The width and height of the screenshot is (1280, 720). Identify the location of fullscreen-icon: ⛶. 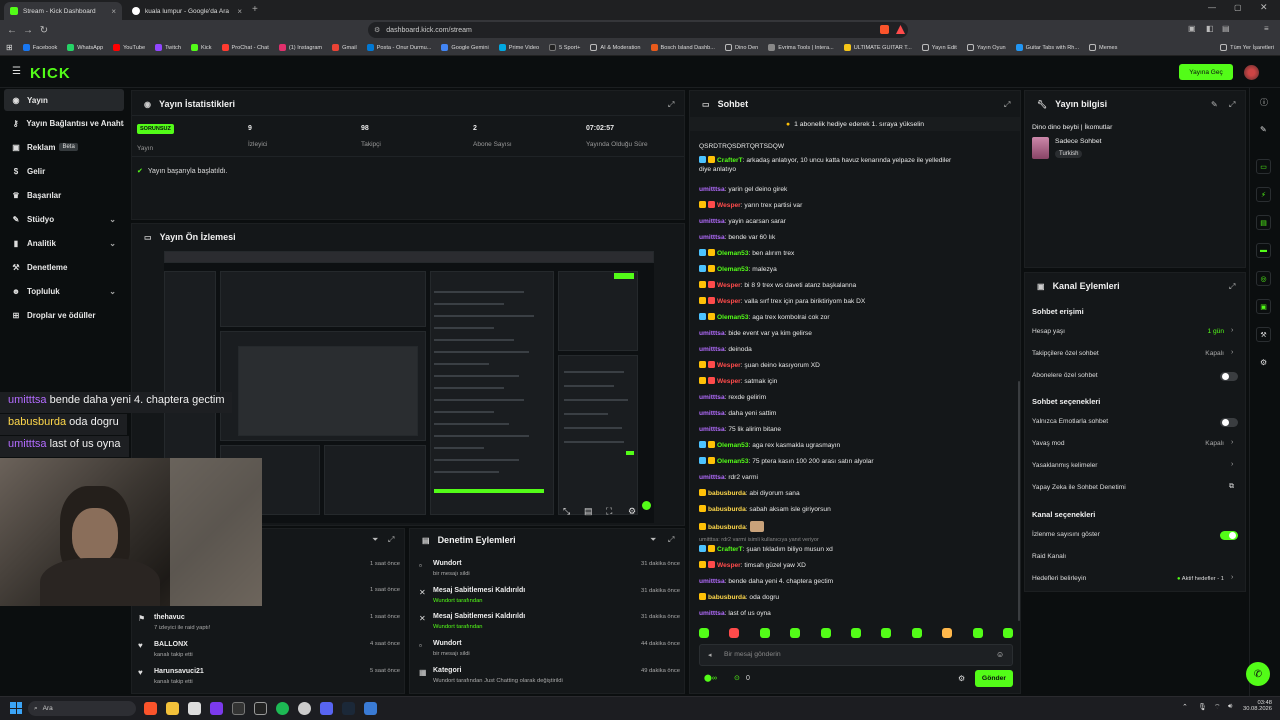
(609, 511).